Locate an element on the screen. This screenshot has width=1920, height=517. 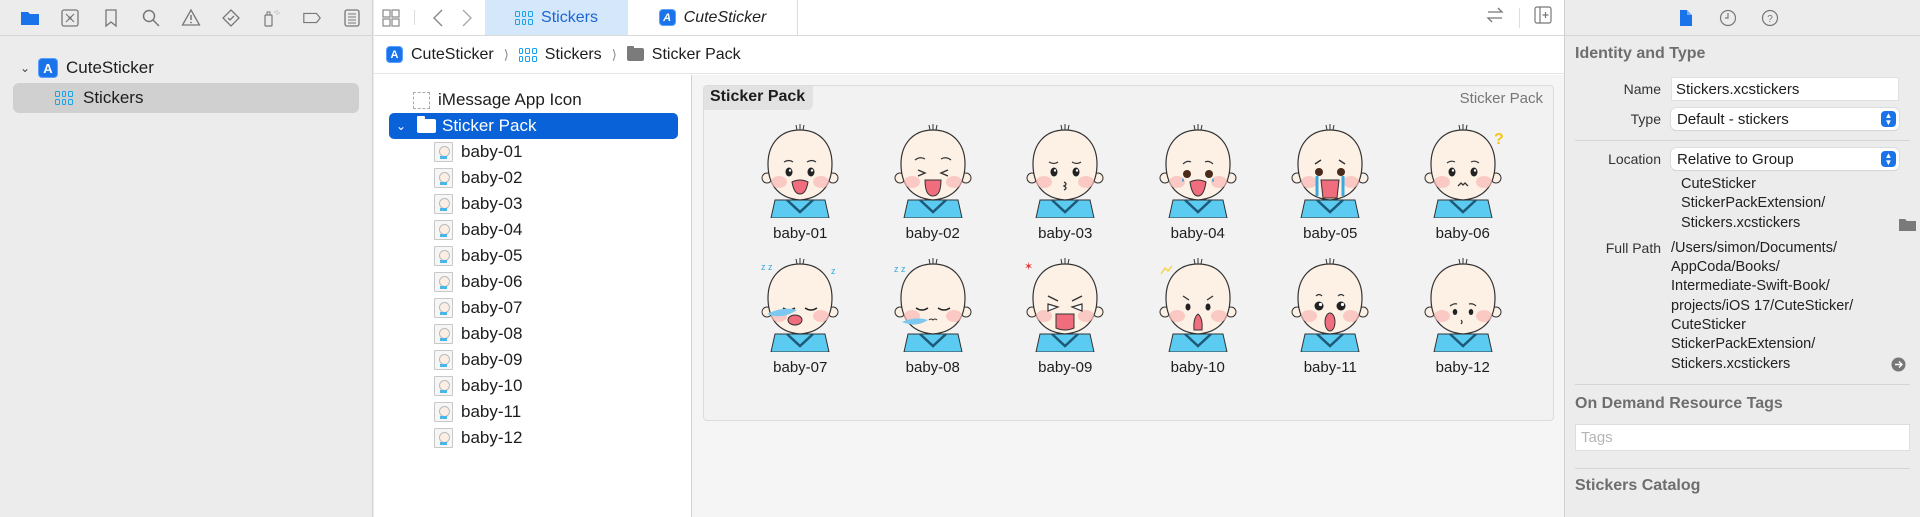
sticker-item: baby-05 is located at coordinates (1330, 182).